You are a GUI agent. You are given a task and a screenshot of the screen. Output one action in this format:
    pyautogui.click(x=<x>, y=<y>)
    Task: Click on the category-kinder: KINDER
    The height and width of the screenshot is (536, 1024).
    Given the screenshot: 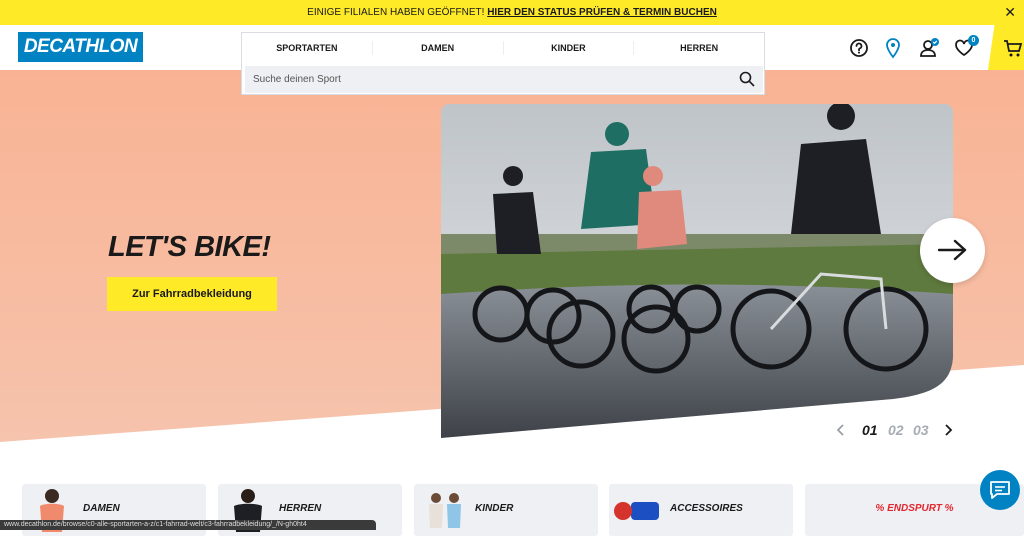 What is the action you would take?
    pyautogui.click(x=506, y=510)
    